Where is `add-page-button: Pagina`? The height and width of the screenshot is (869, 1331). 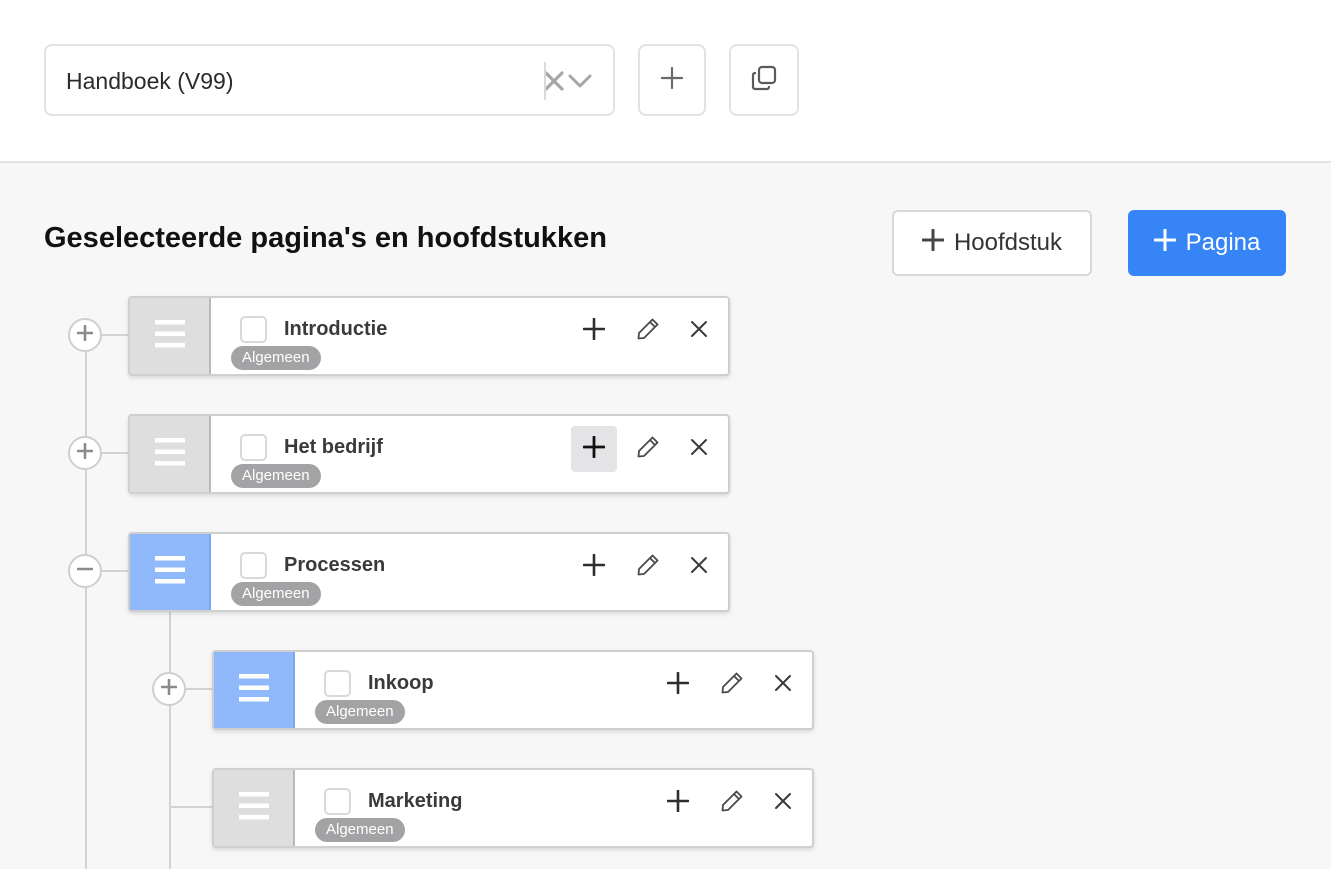
add-page-button: Pagina is located at coordinates (1207, 243).